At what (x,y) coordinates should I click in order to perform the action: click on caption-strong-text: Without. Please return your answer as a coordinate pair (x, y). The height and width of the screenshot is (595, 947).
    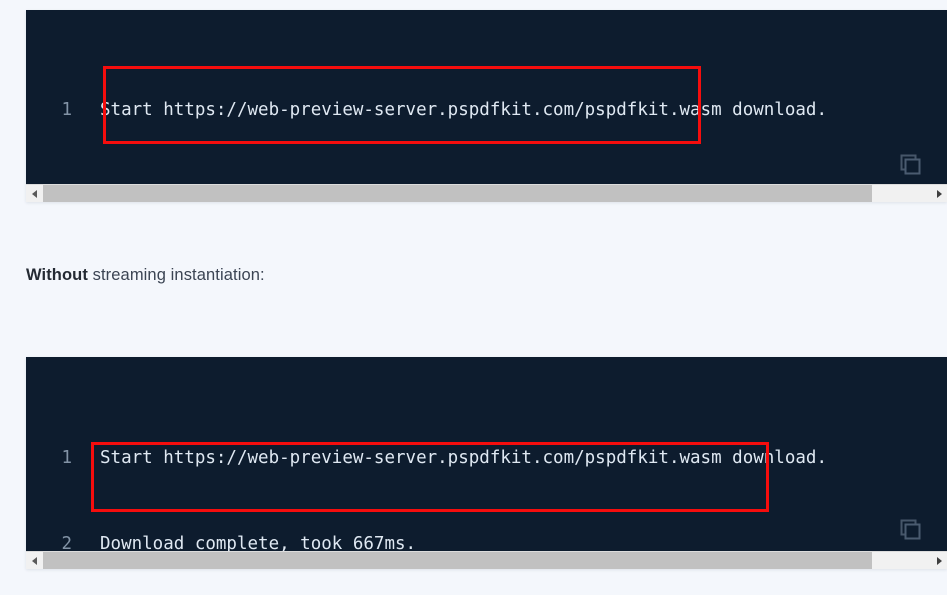
    Looking at the image, I should click on (57, 275).